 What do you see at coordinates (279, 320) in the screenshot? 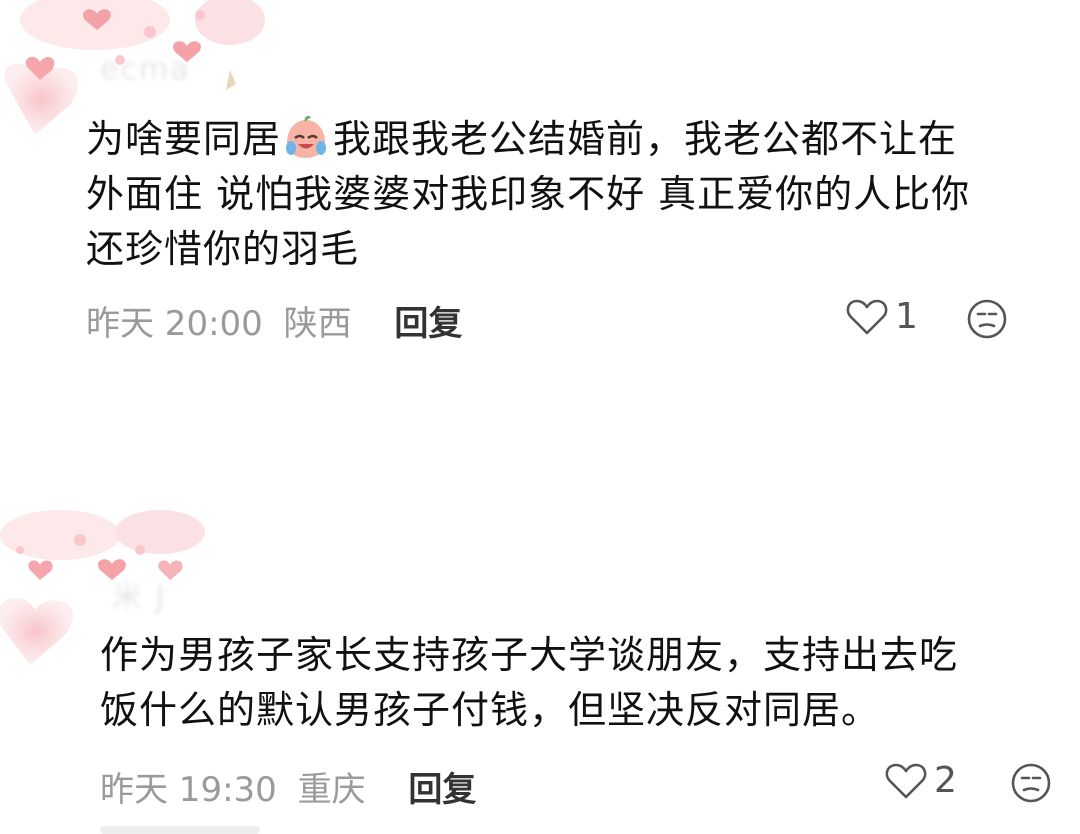
I see `comment-meta: 昨天 20:00 陕西 回复` at bounding box center [279, 320].